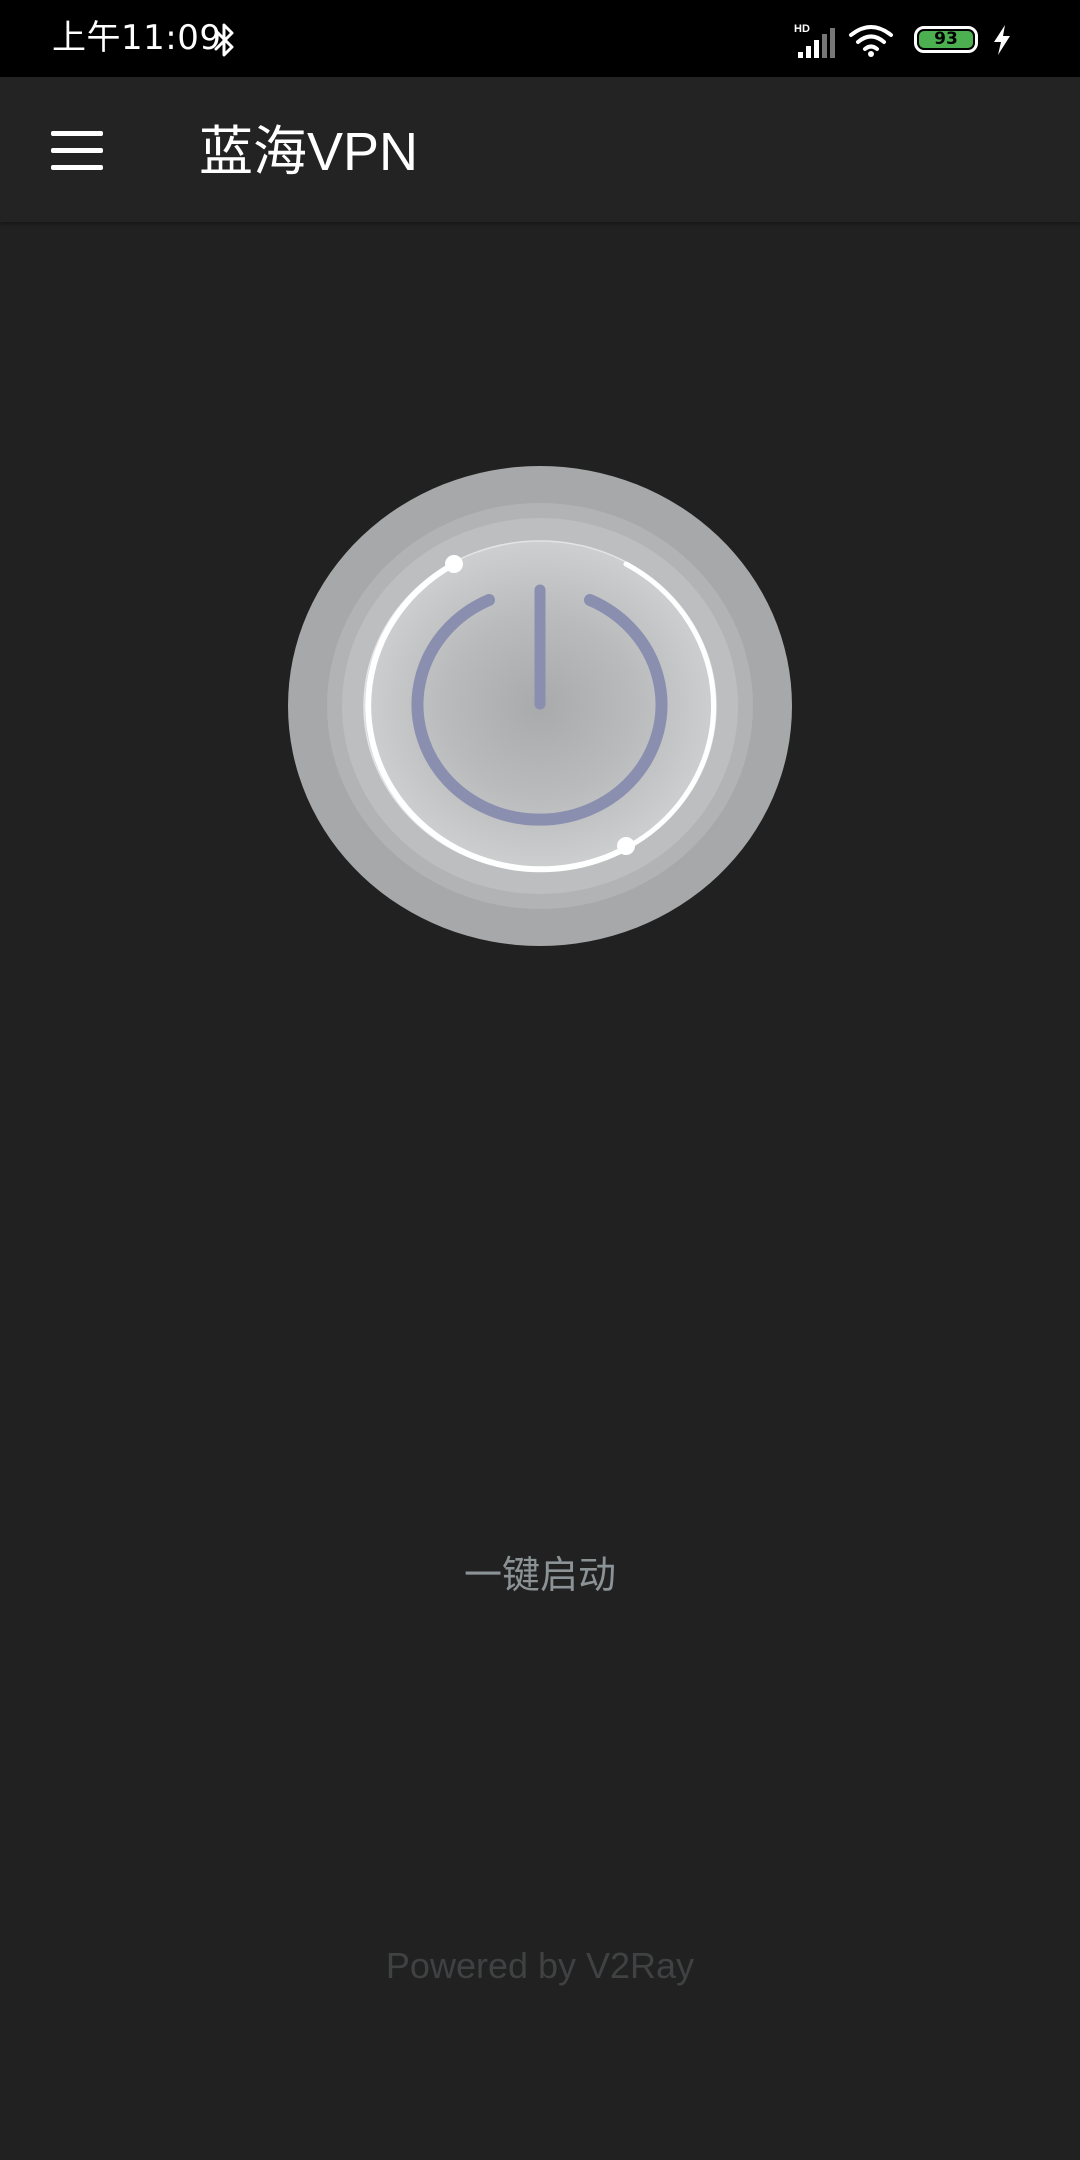 This screenshot has width=1080, height=2160. Describe the element at coordinates (77, 133) in the screenshot. I see `menu-icon` at that location.